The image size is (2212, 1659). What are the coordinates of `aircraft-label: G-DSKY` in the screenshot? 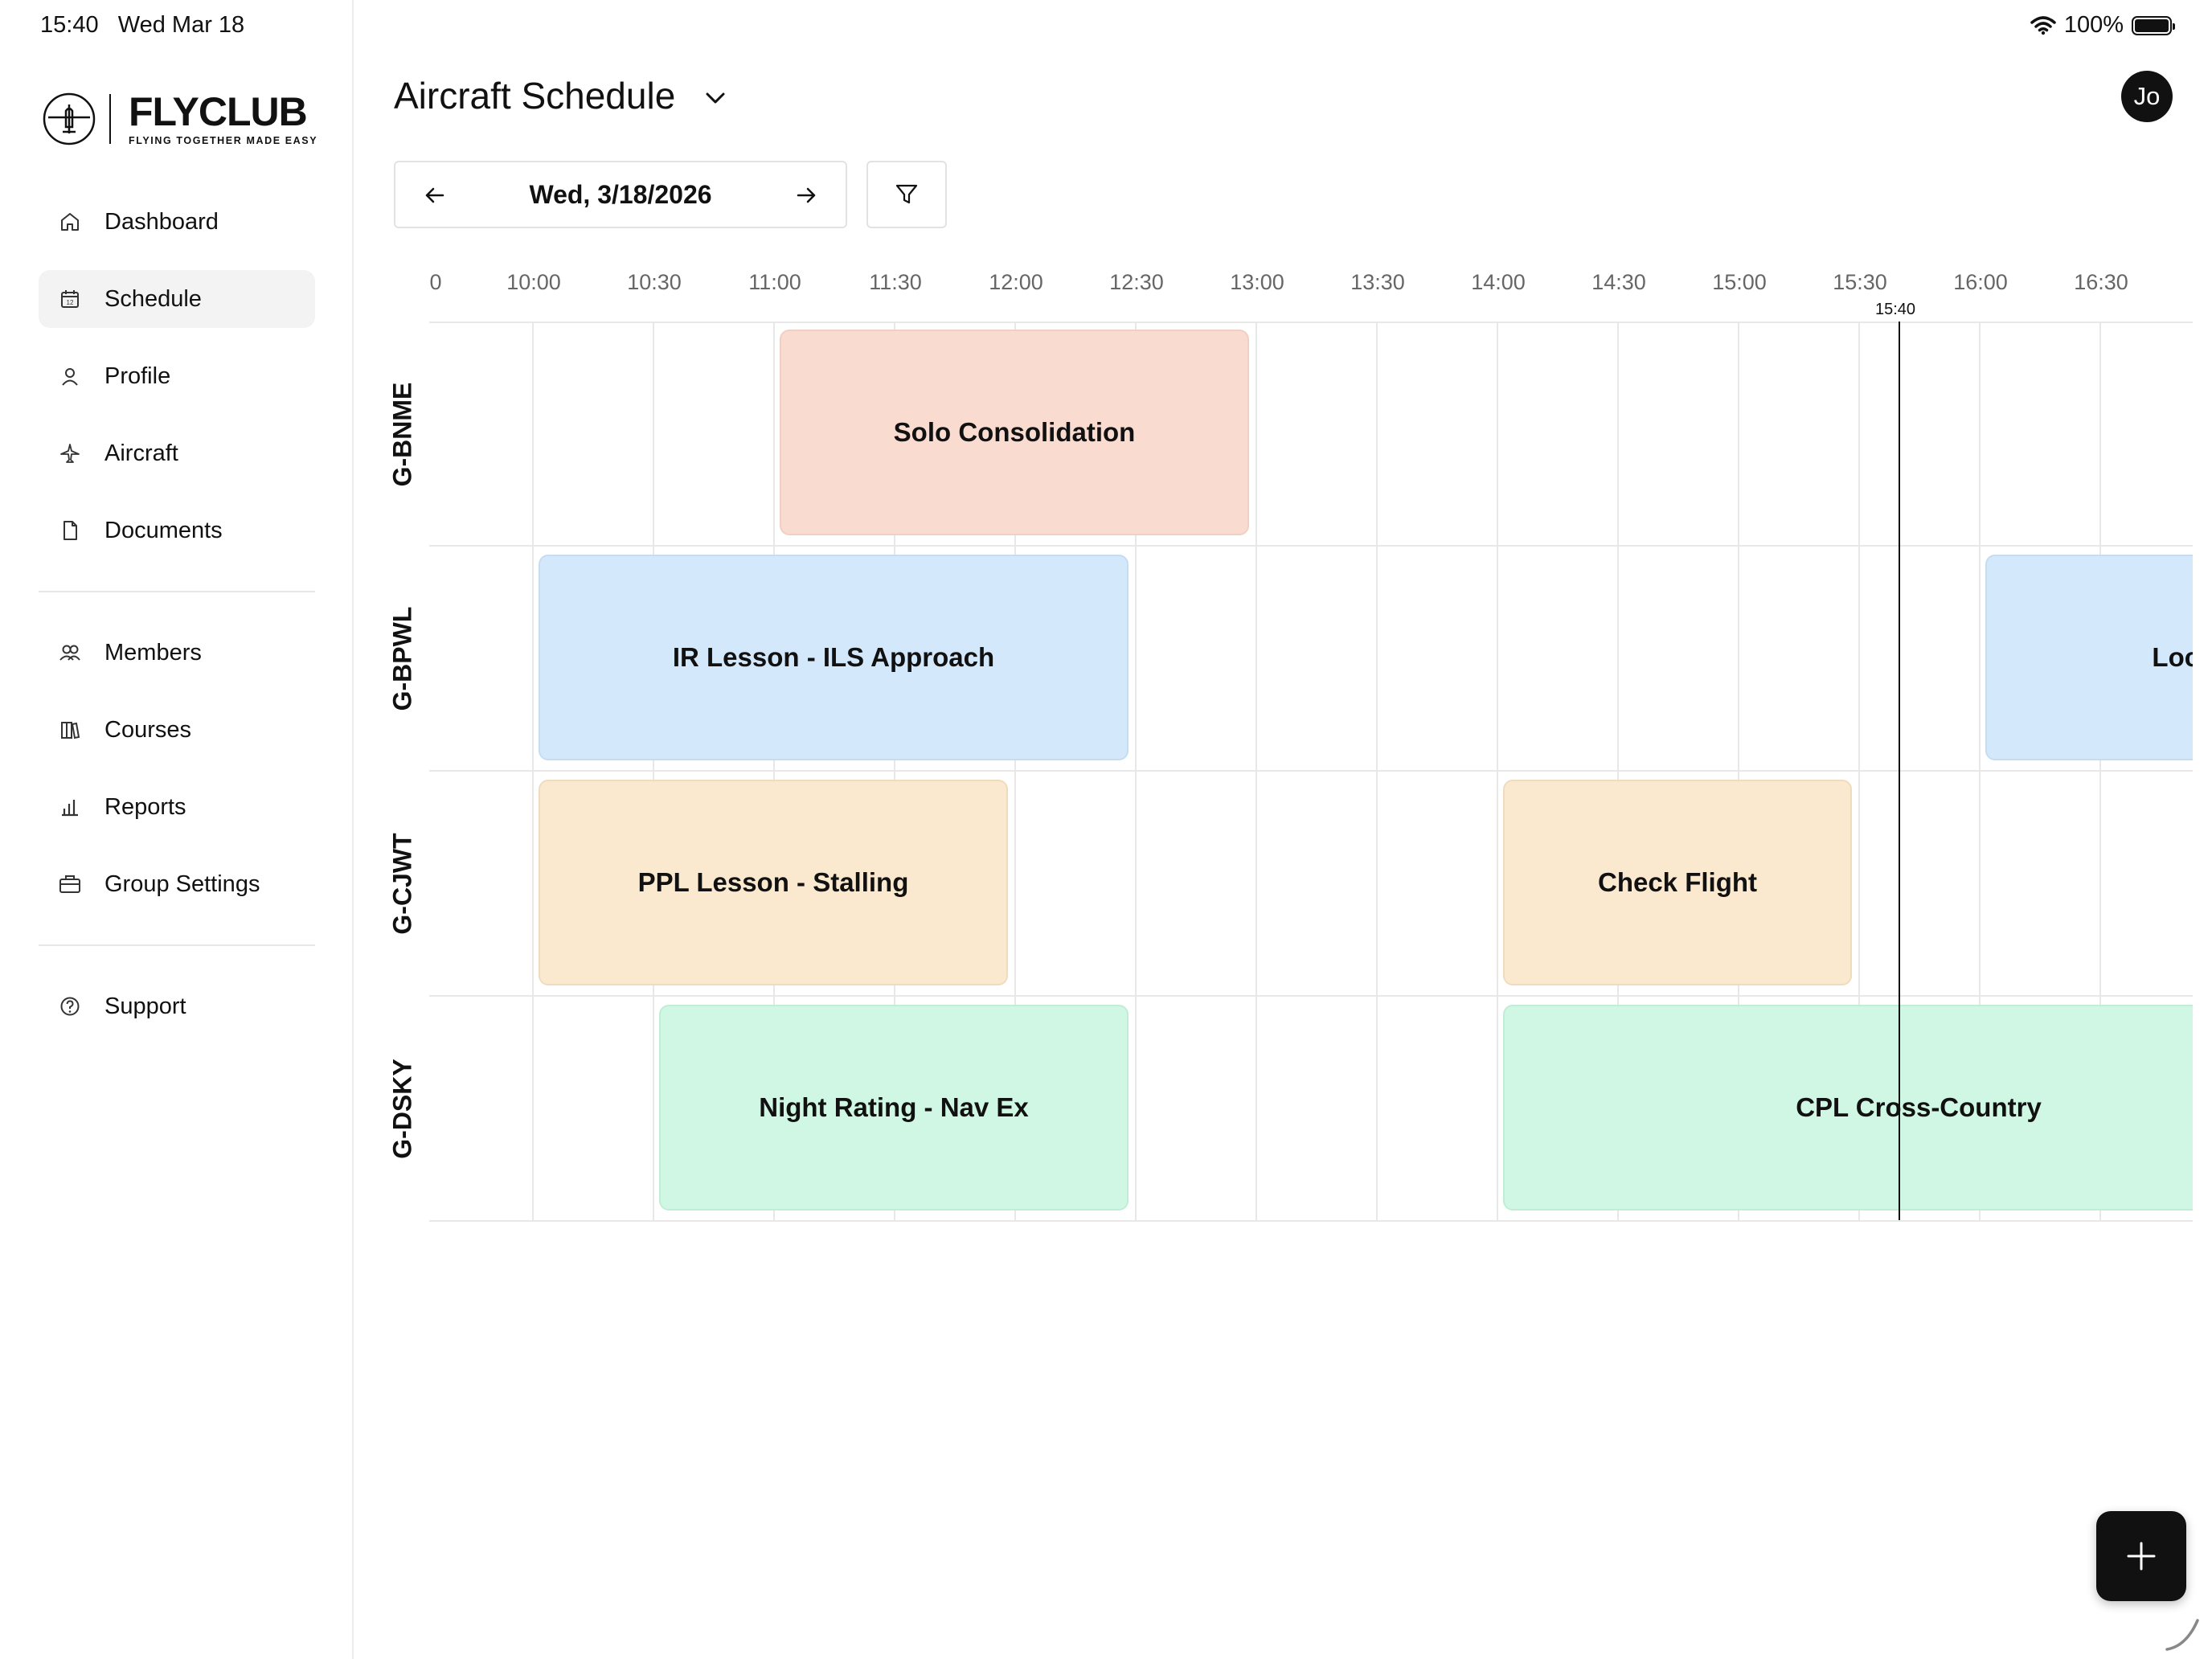 It's located at (402, 1108).